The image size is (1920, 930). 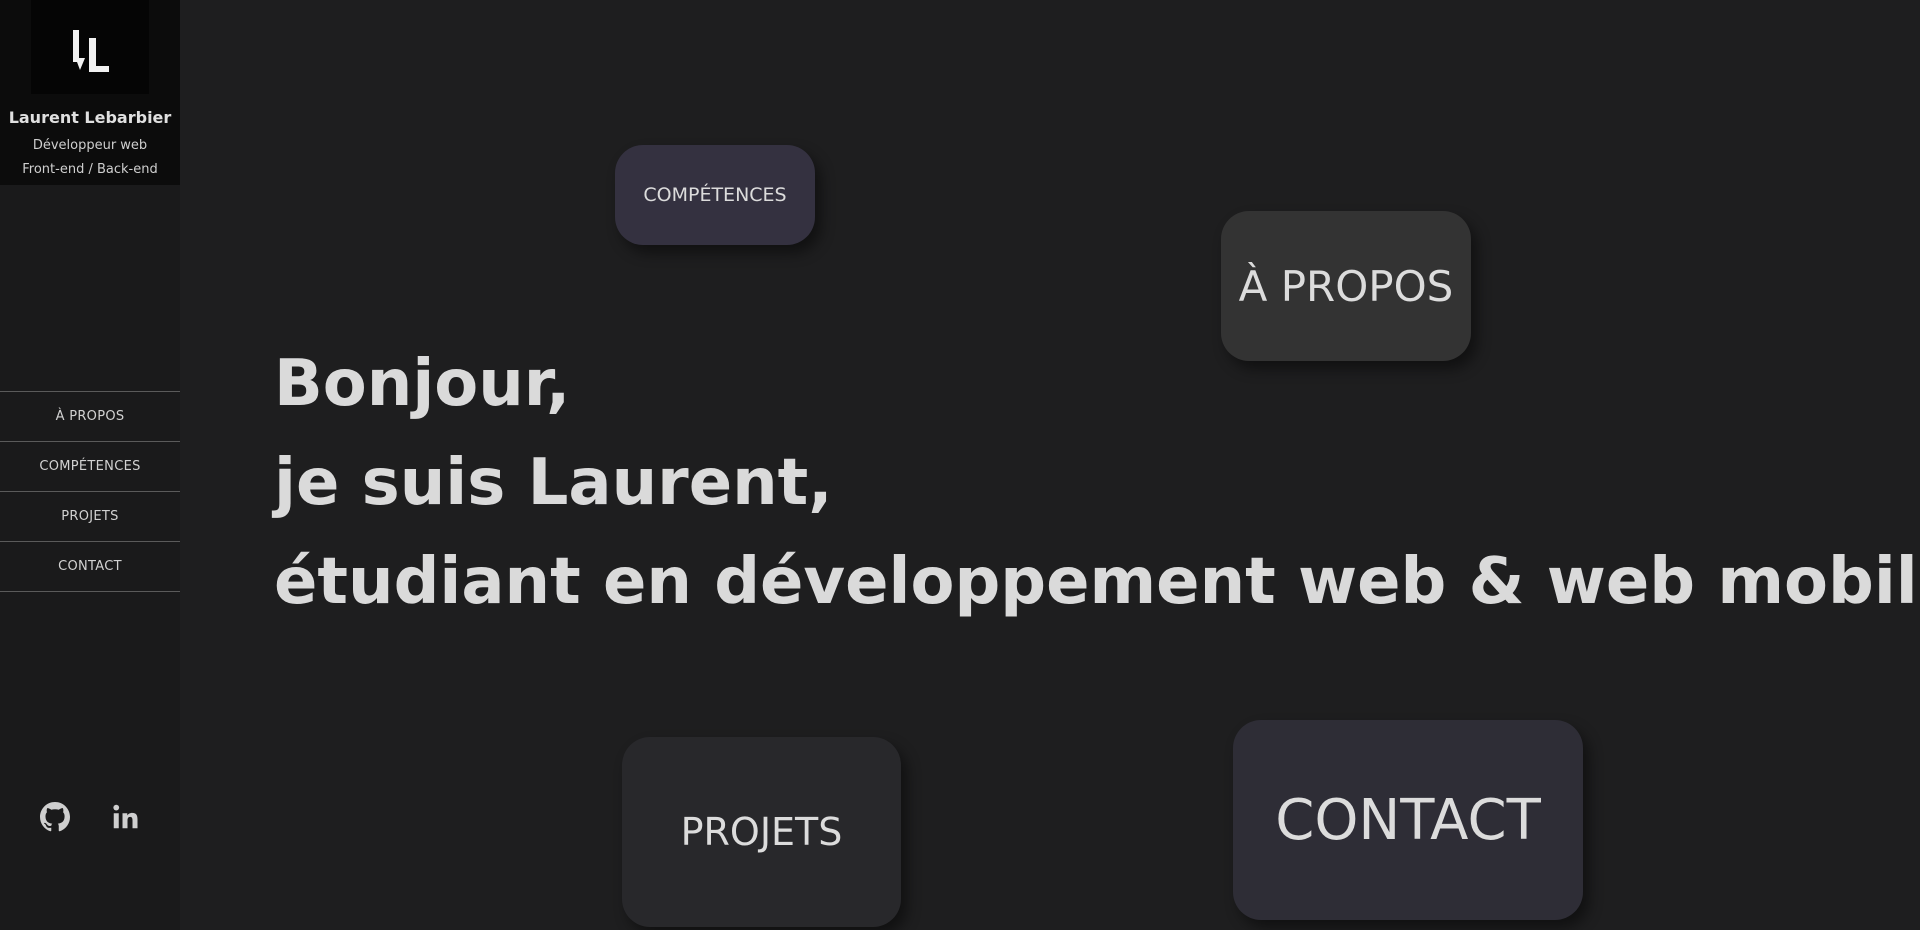 I want to click on ll-monogram-logo, so click(x=90, y=47).